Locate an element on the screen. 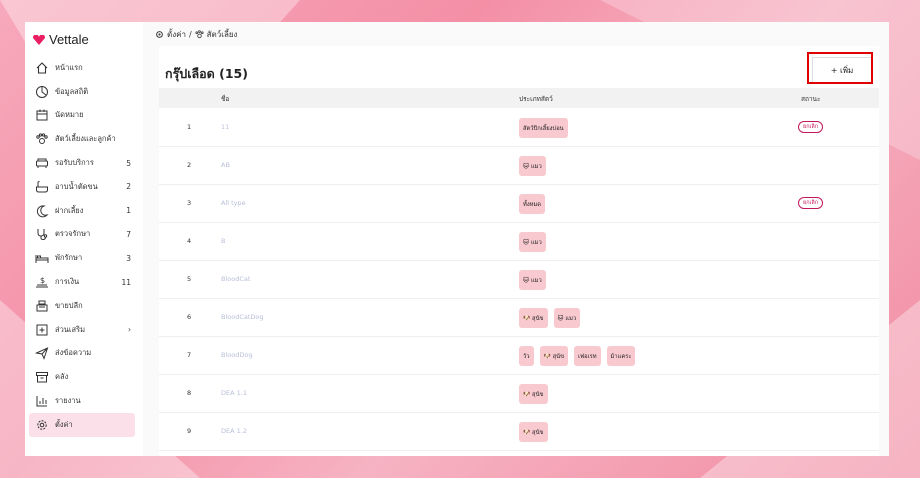 The width and height of the screenshot is (920, 478). table-row: 2 AB 🐱 แมว is located at coordinates (519, 165).